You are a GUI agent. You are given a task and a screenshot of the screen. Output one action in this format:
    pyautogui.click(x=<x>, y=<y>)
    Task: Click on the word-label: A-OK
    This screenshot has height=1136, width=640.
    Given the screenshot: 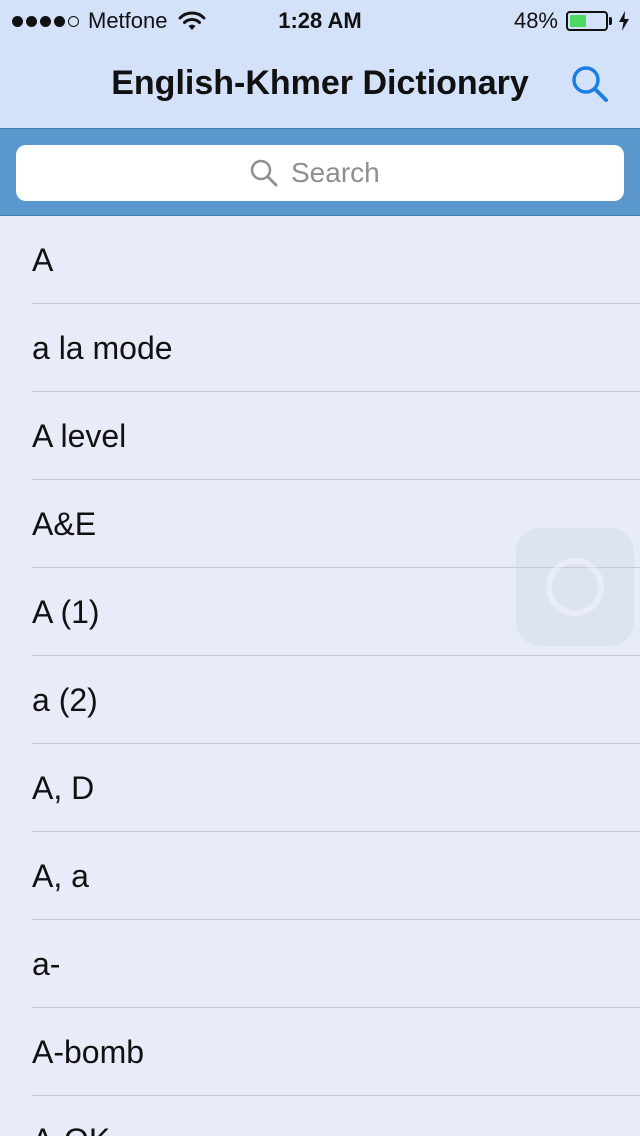 What is the action you would take?
    pyautogui.click(x=71, y=1129)
    